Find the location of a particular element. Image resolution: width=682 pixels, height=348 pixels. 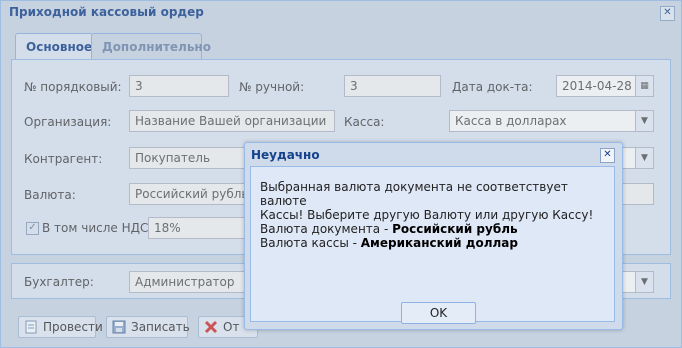

message-line-4: Валюта кассы - Американский доллар is located at coordinates (437, 243).